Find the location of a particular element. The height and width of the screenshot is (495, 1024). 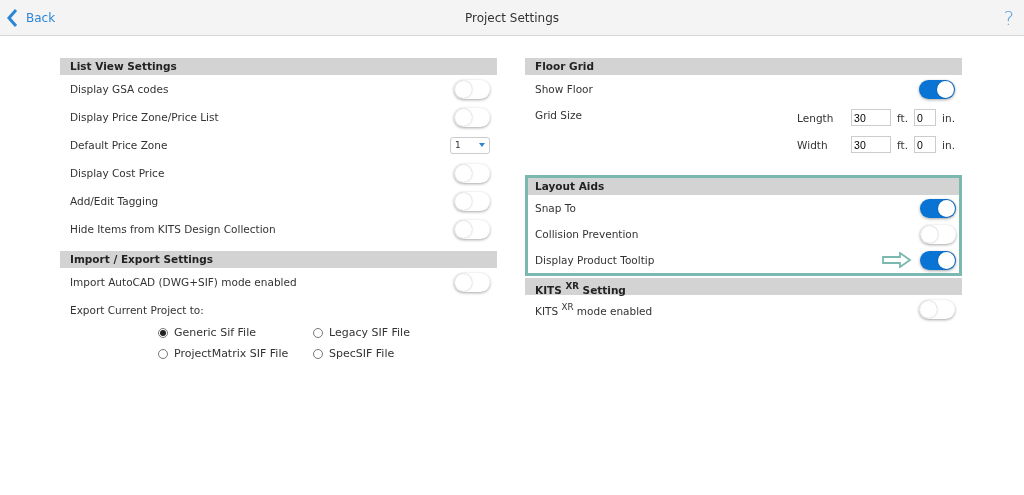

section-header: List View Settings is located at coordinates (278, 66).